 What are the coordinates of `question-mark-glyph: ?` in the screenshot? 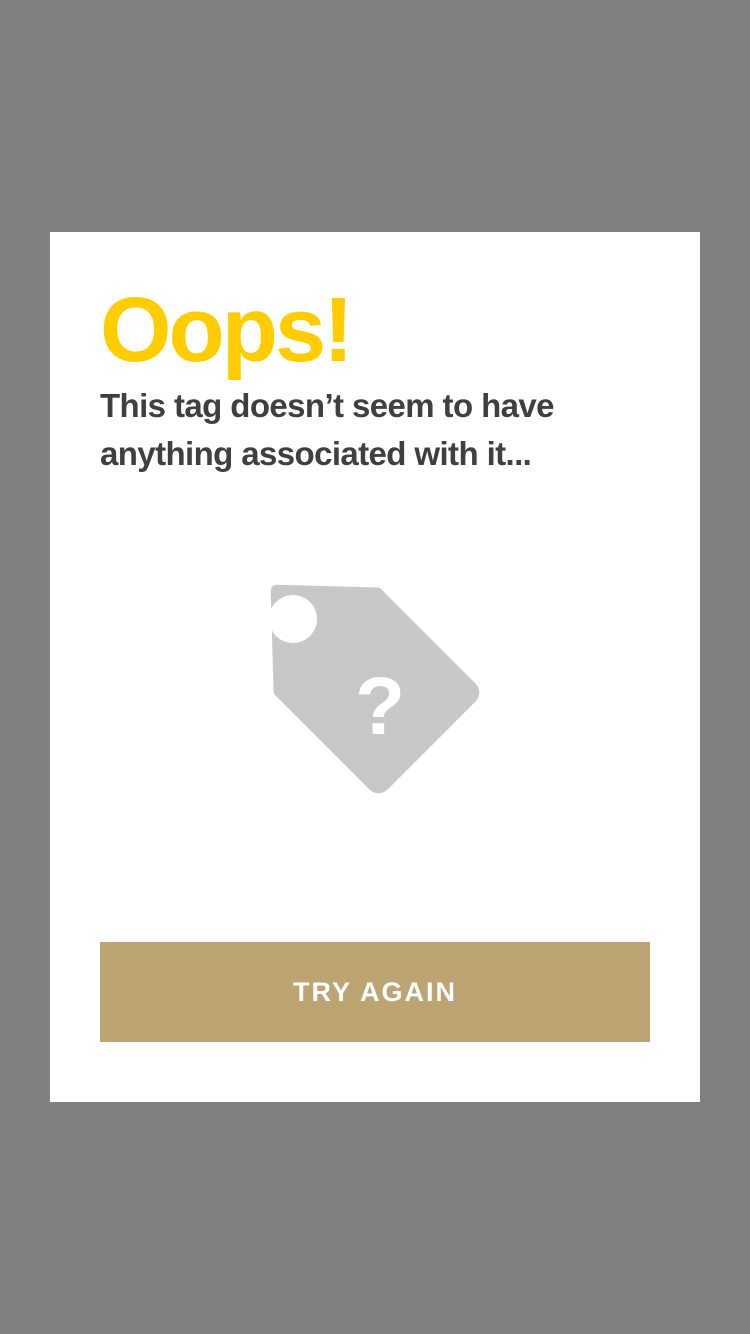 It's located at (380, 706).